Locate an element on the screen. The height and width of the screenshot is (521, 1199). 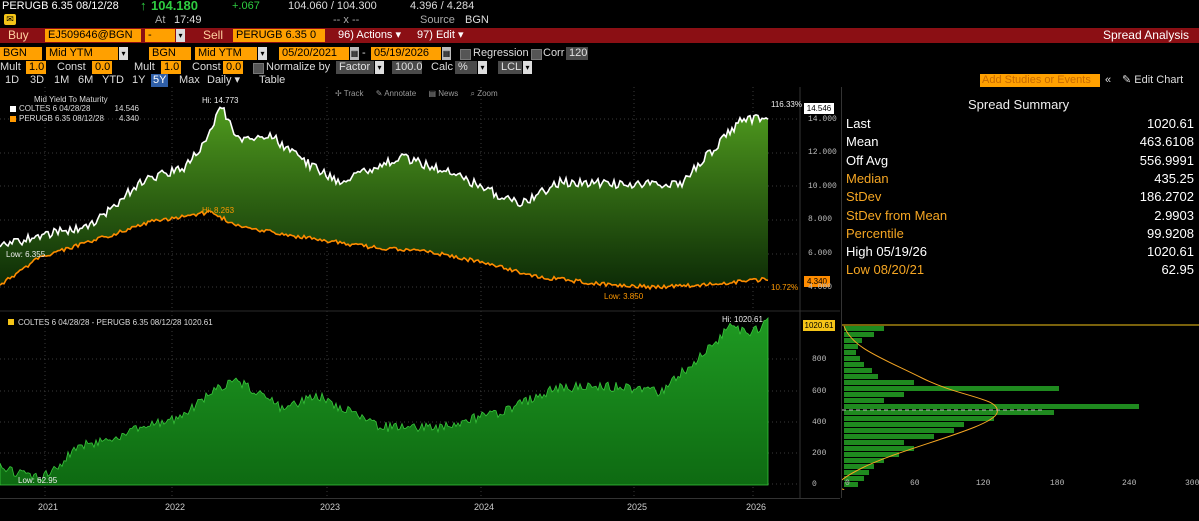
const1-field: 0.0 is located at coordinates (102, 67).